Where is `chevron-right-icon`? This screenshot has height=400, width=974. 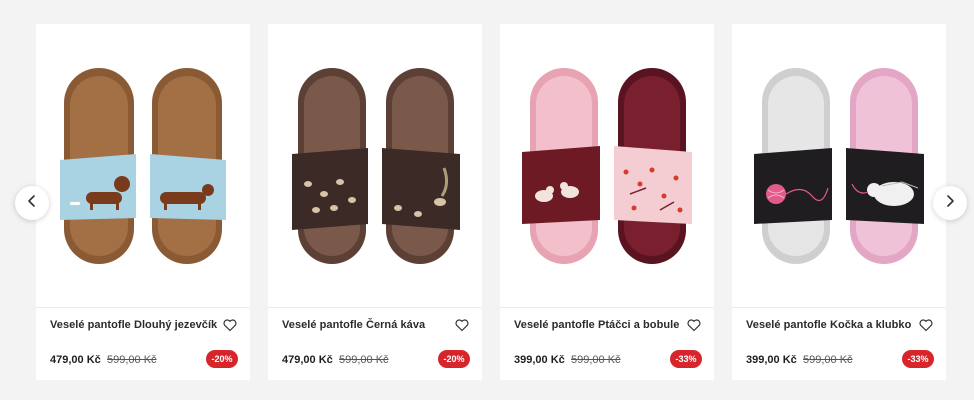
chevron-right-icon is located at coordinates (950, 203).